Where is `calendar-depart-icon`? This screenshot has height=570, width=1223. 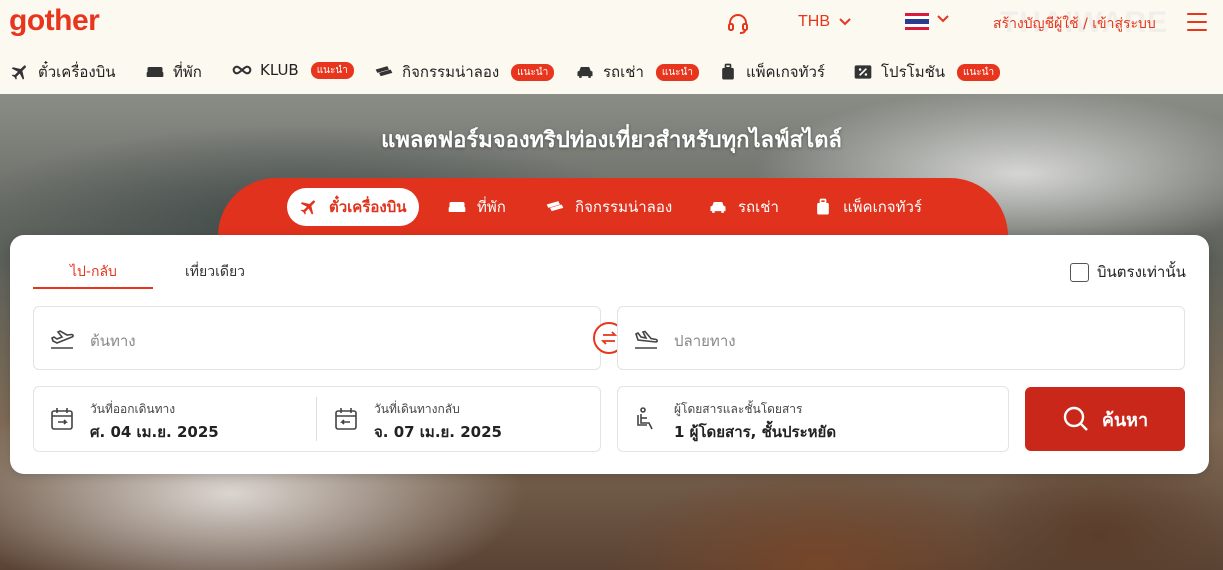 calendar-depart-icon is located at coordinates (62, 419).